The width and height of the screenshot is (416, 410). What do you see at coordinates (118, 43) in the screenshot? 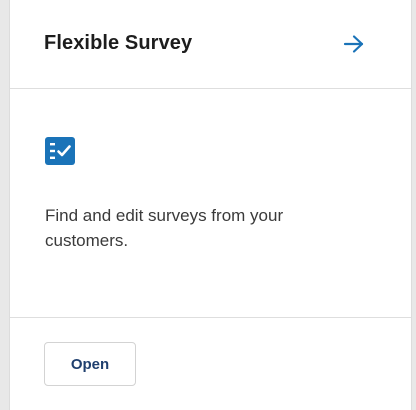
I see `card-title: Flexible Survey` at bounding box center [118, 43].